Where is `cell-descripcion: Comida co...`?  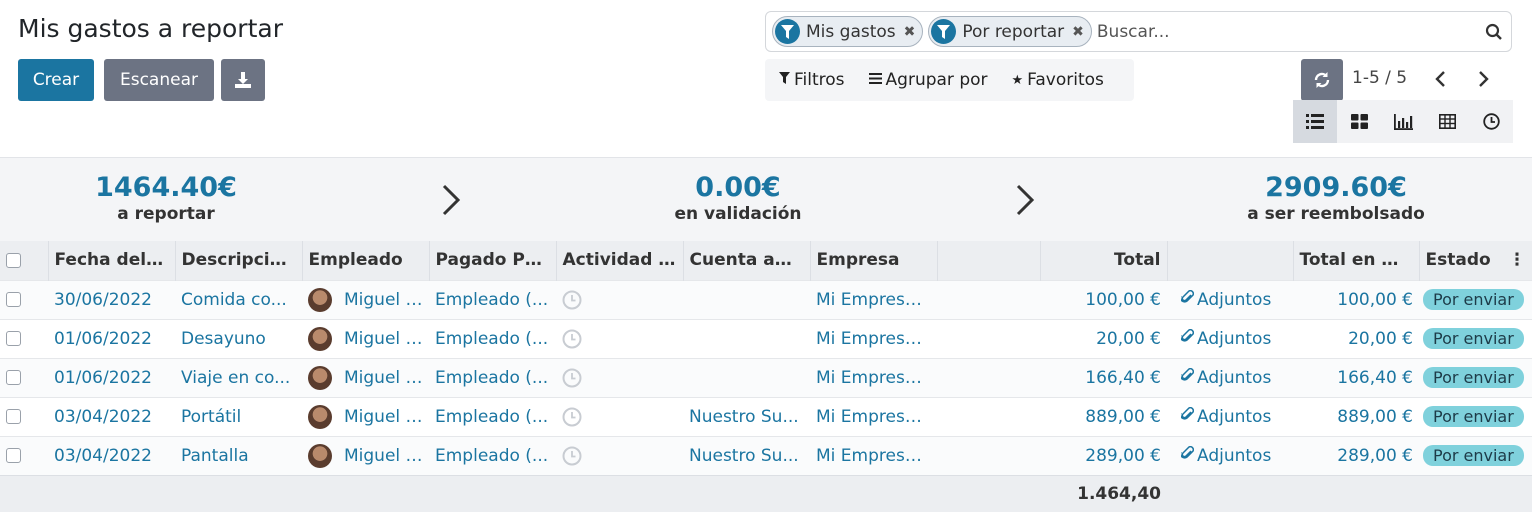
cell-descripcion: Comida co... is located at coordinates (238, 299).